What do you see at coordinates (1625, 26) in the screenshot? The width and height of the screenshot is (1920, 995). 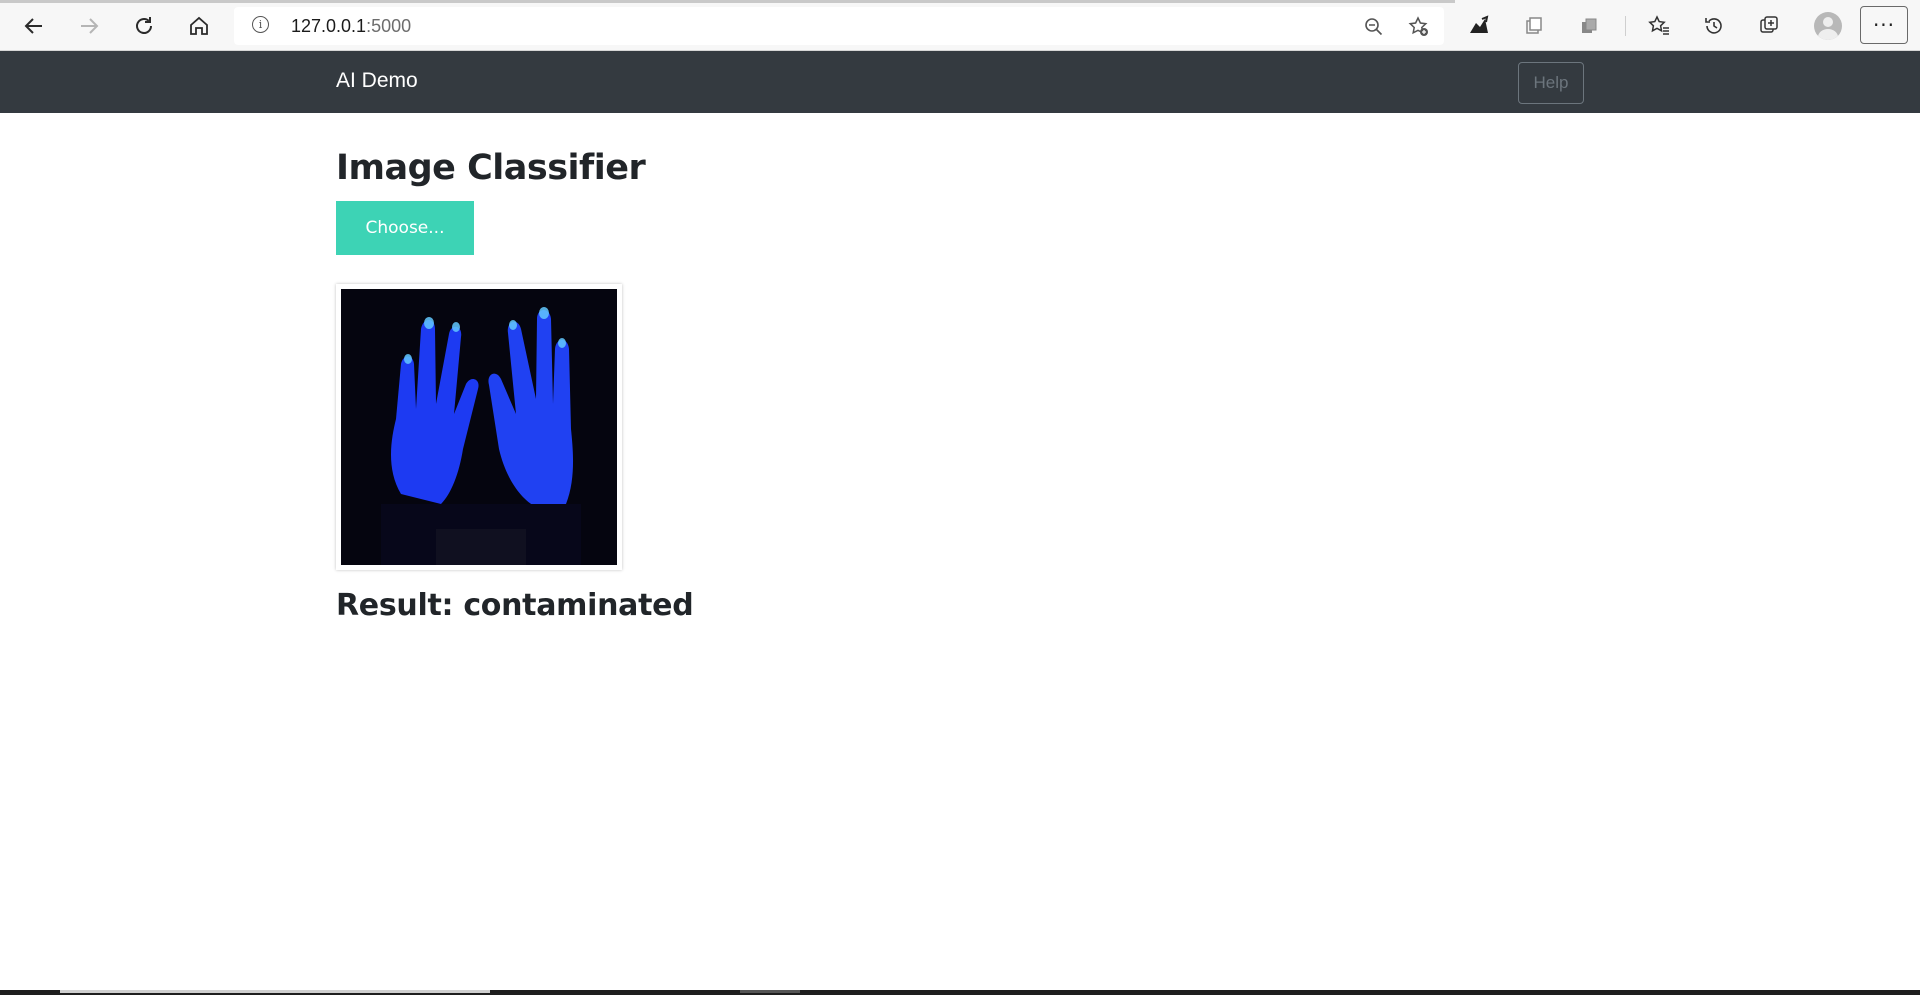 I see `toolbar-separator` at bounding box center [1625, 26].